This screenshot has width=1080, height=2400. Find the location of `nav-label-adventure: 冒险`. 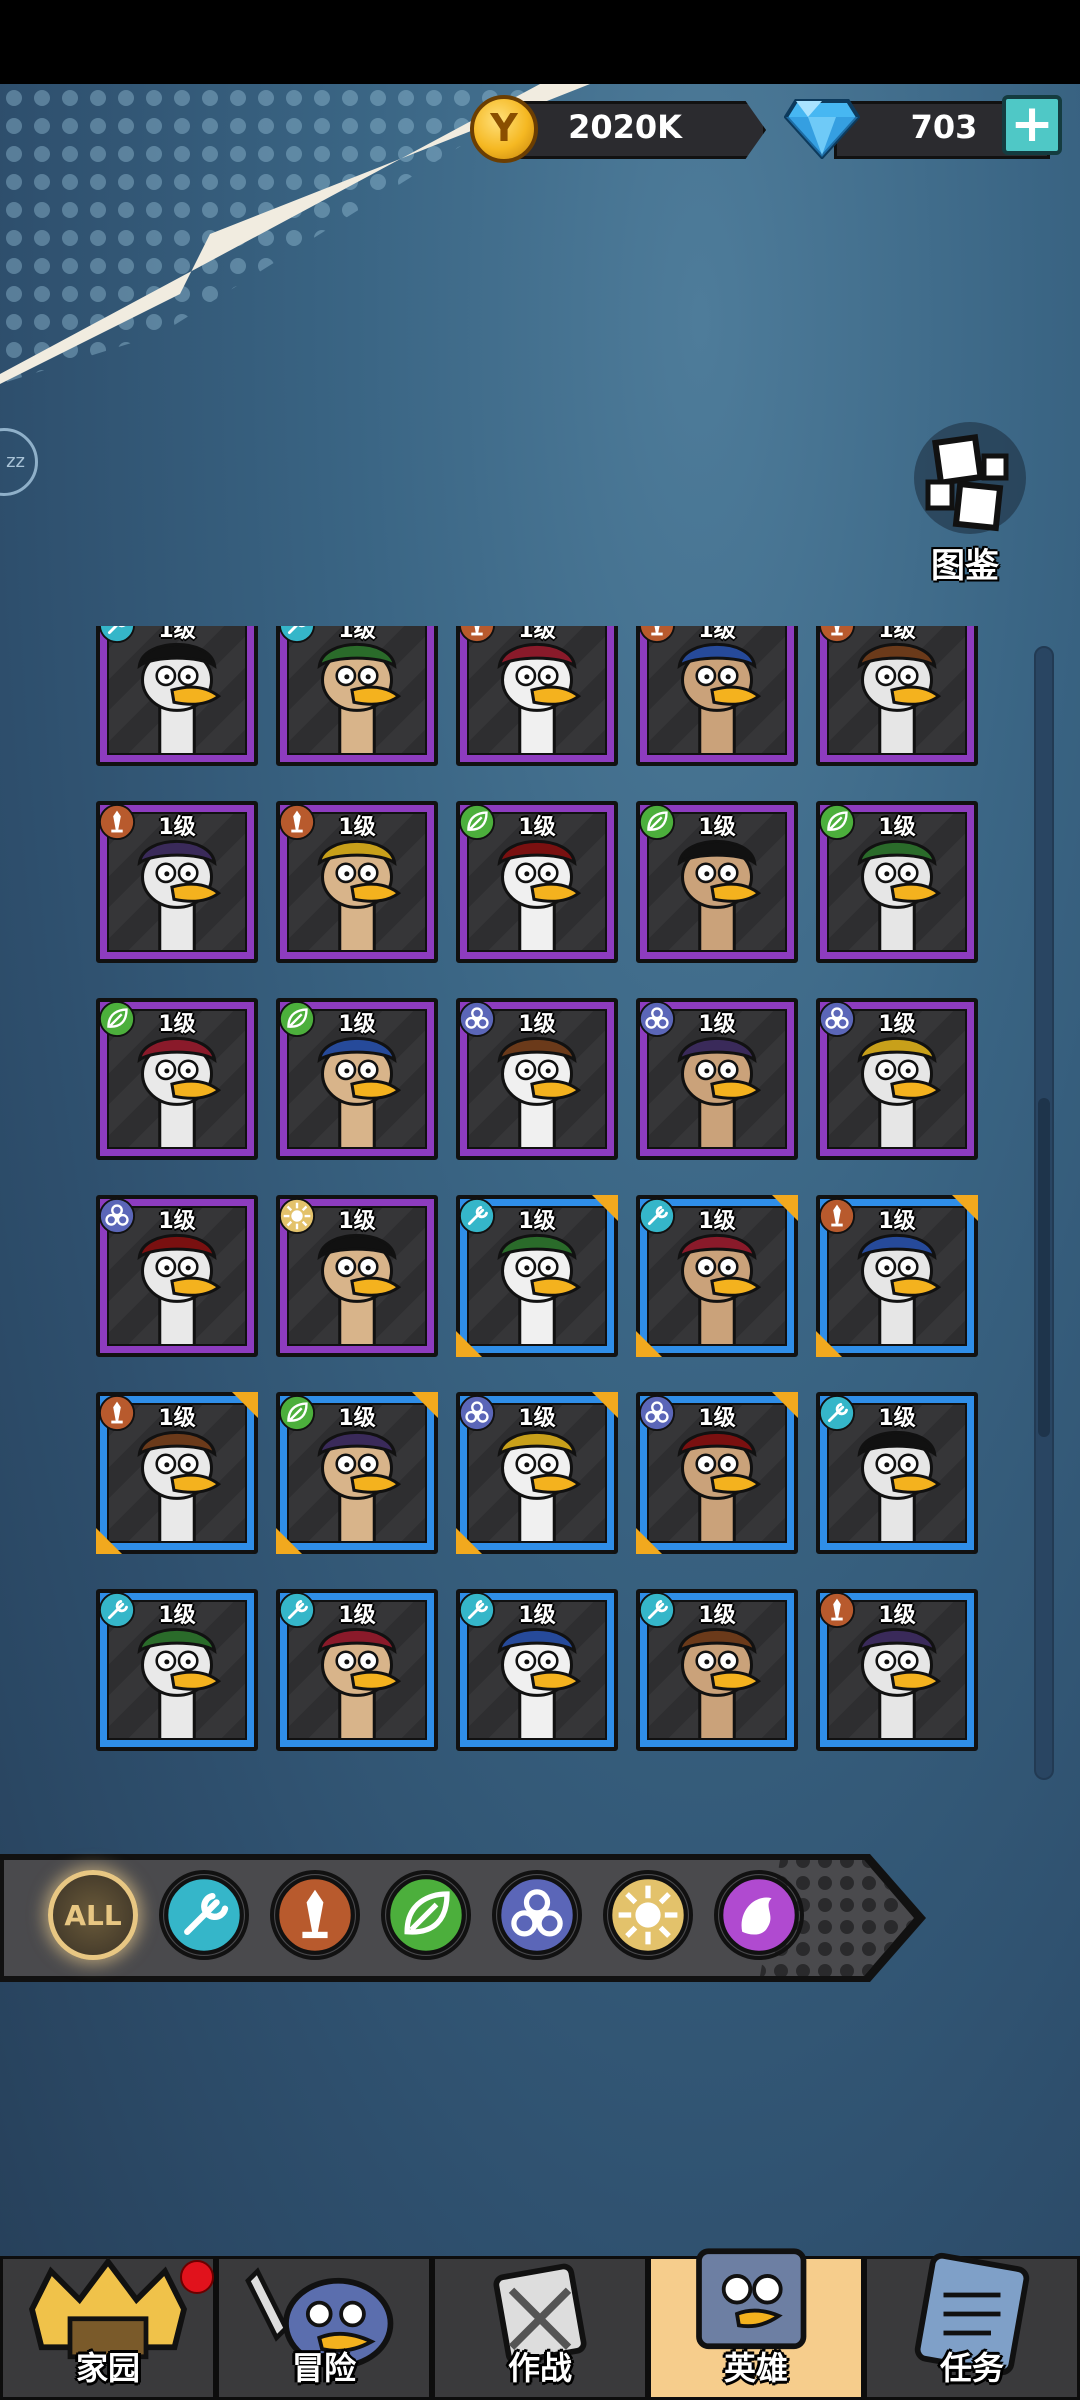

nav-label-adventure: 冒险 is located at coordinates (323, 2368).